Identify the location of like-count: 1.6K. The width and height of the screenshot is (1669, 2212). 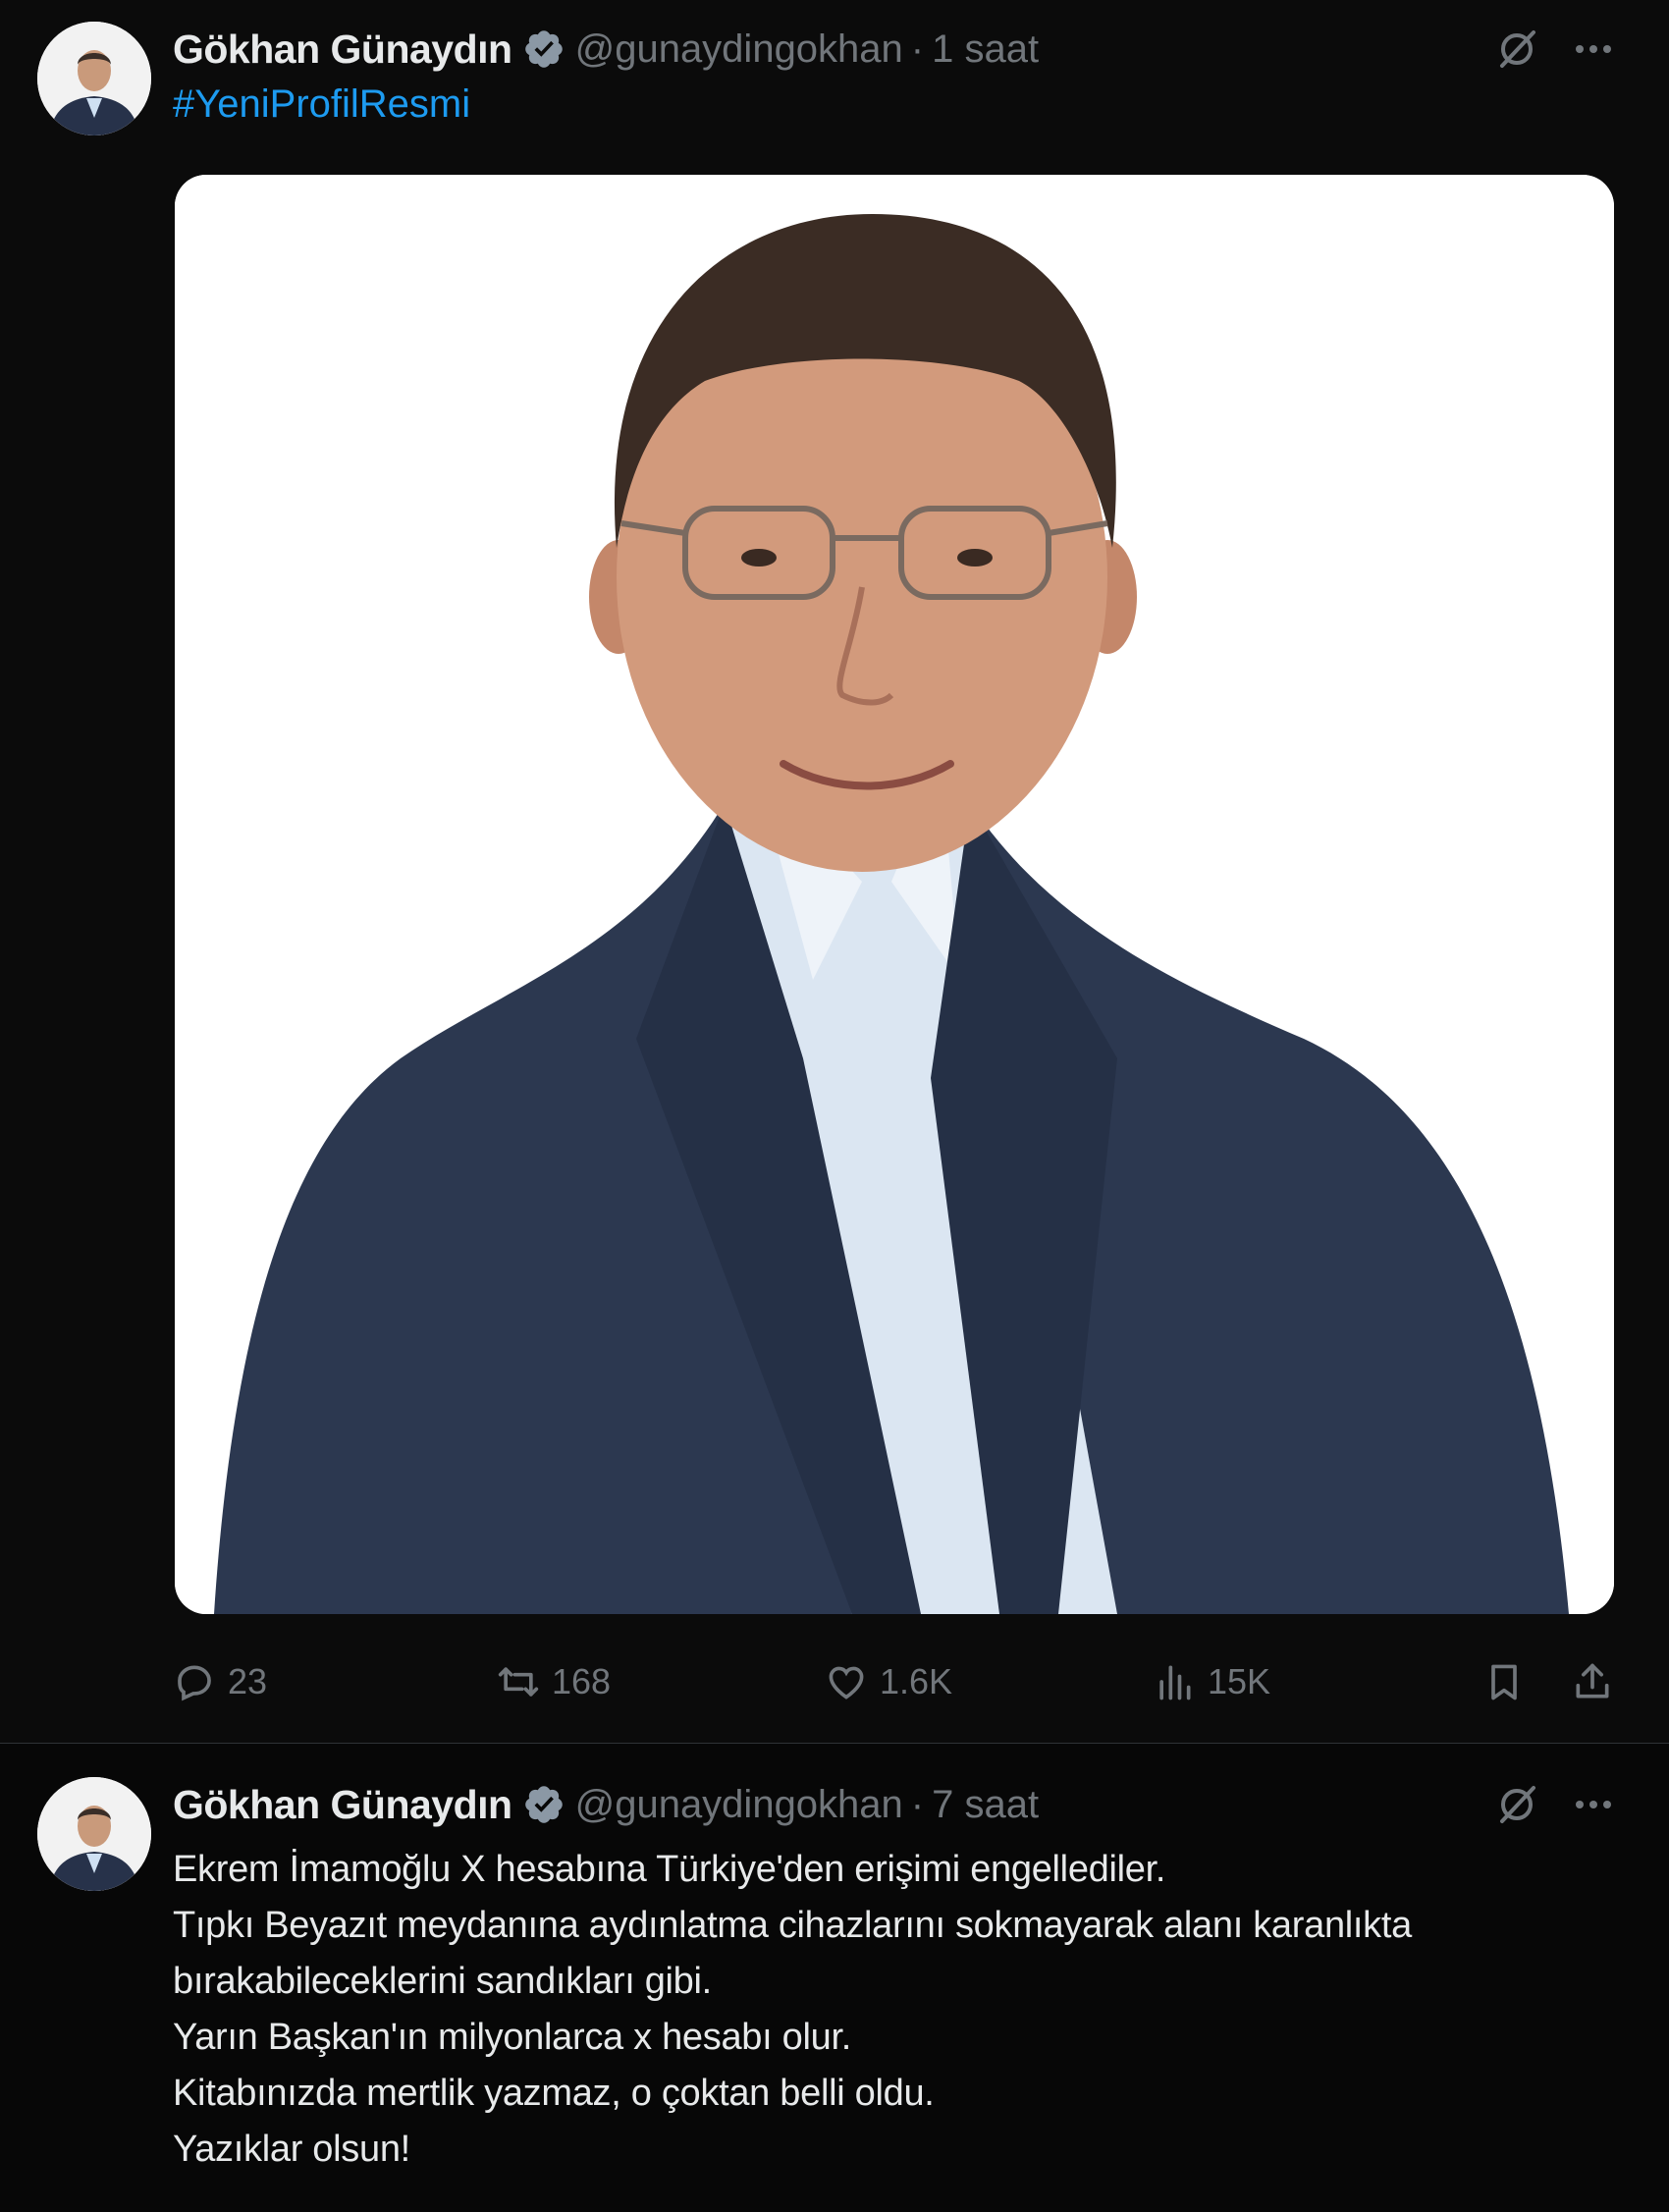
(916, 1681).